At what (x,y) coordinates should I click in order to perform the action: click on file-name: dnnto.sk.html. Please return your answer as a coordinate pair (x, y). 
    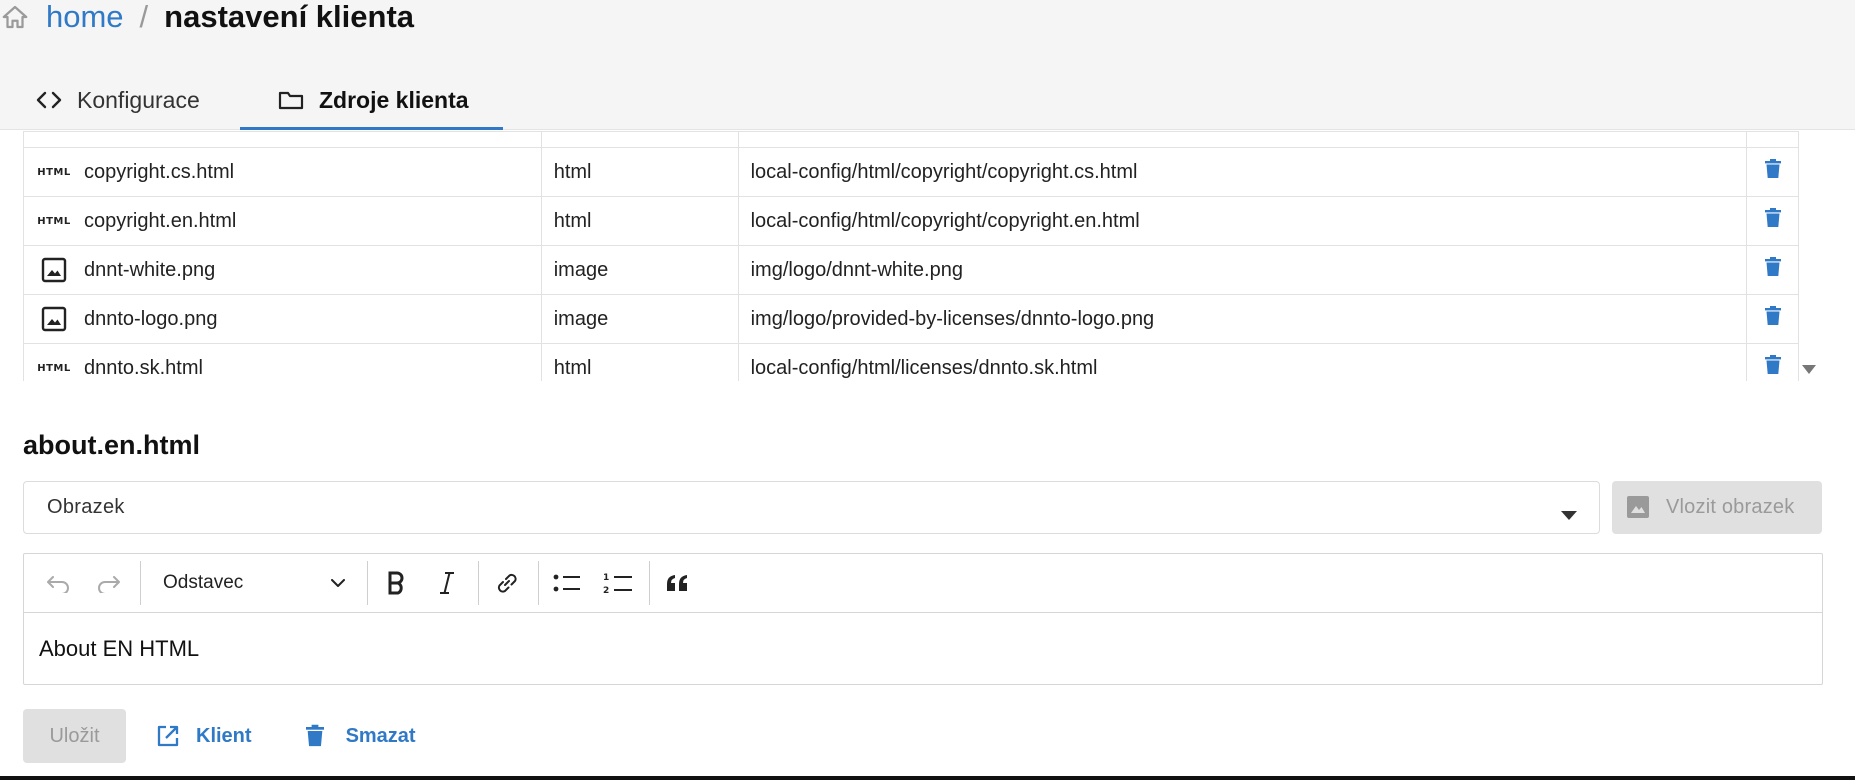
    Looking at the image, I should click on (143, 367).